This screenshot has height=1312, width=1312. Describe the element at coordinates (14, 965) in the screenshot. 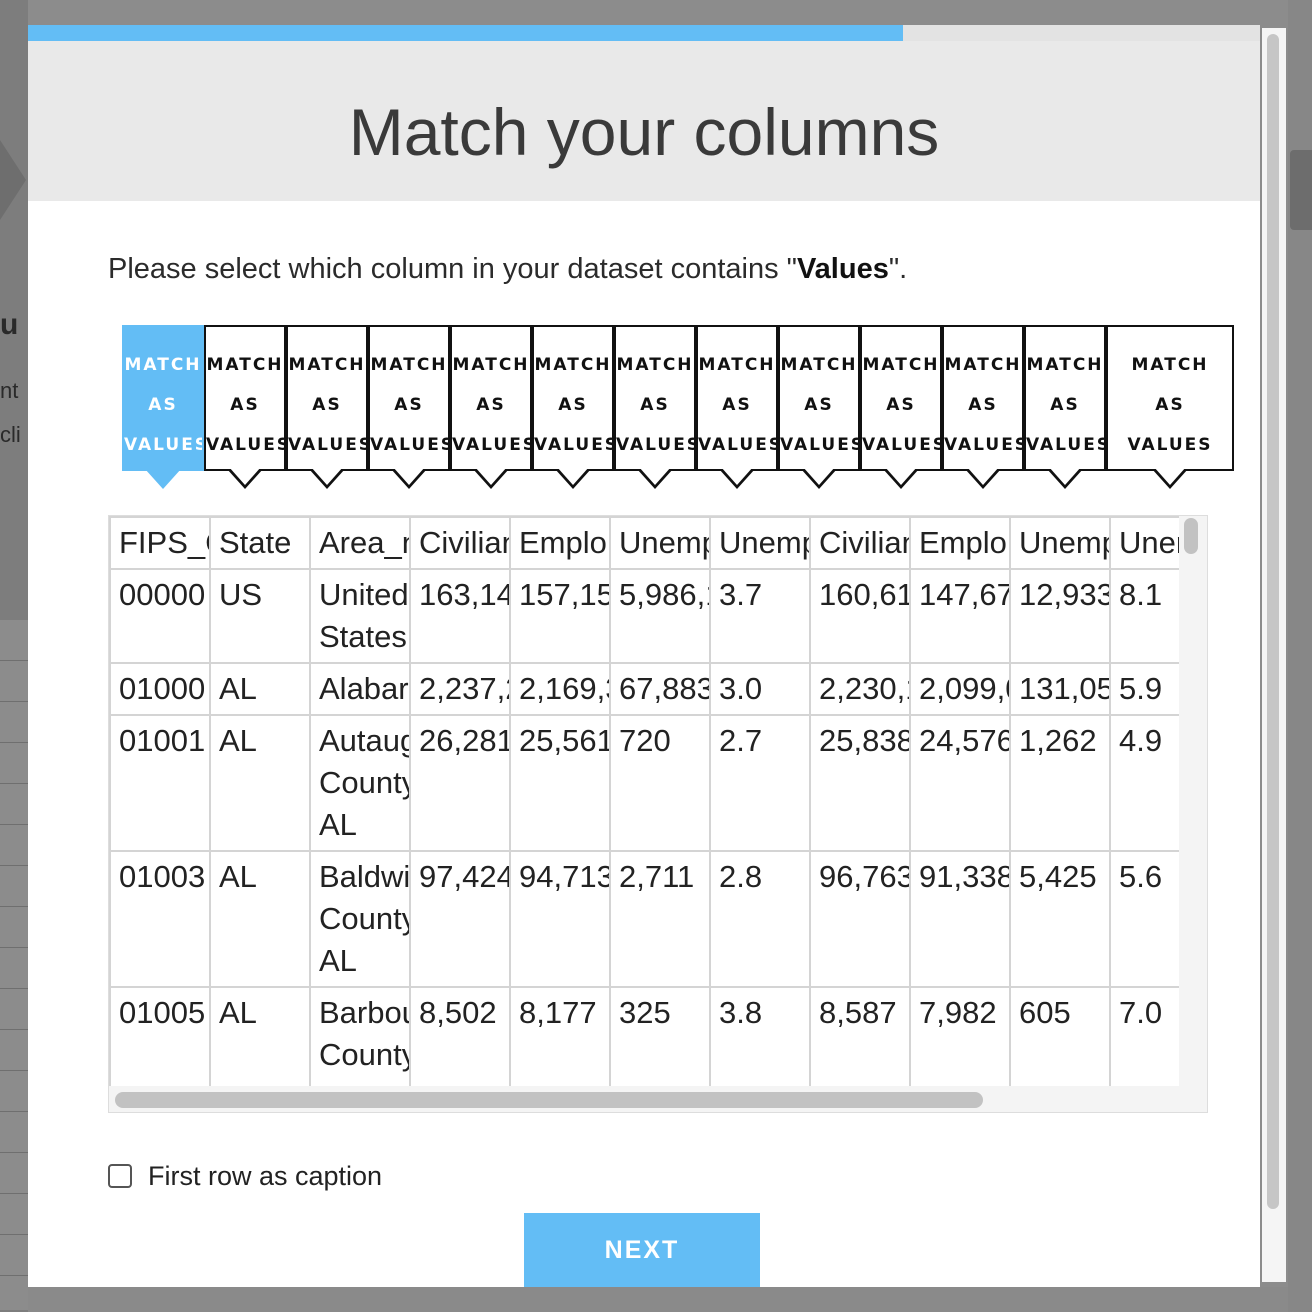

I see `background-rows` at that location.